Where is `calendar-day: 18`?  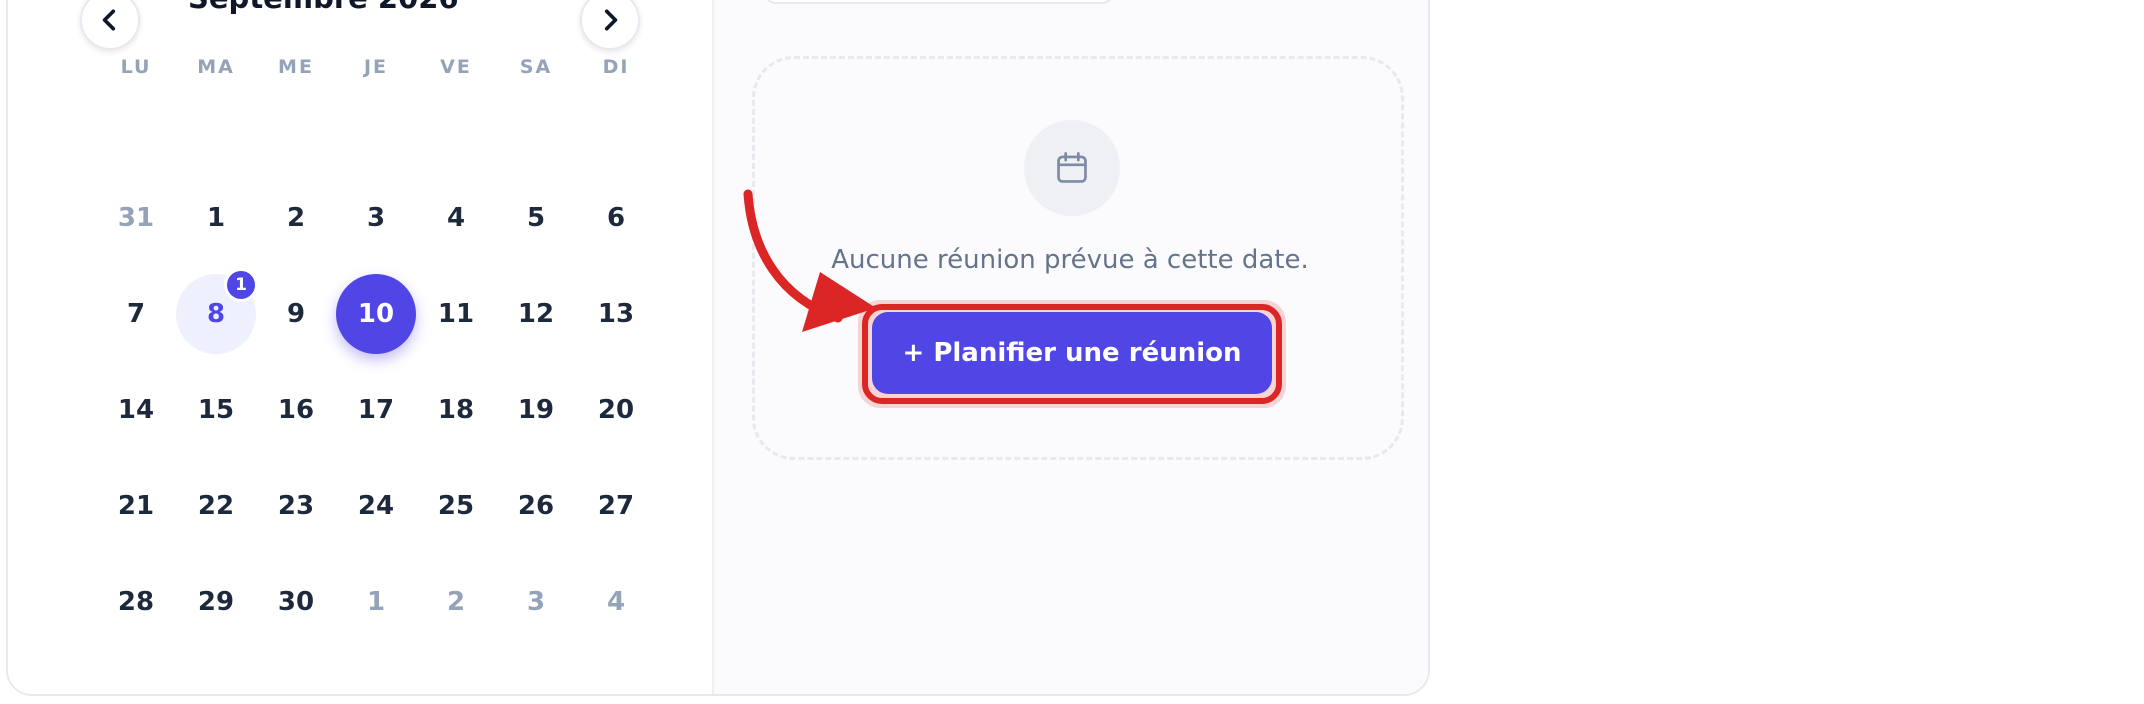 calendar-day: 18 is located at coordinates (456, 410).